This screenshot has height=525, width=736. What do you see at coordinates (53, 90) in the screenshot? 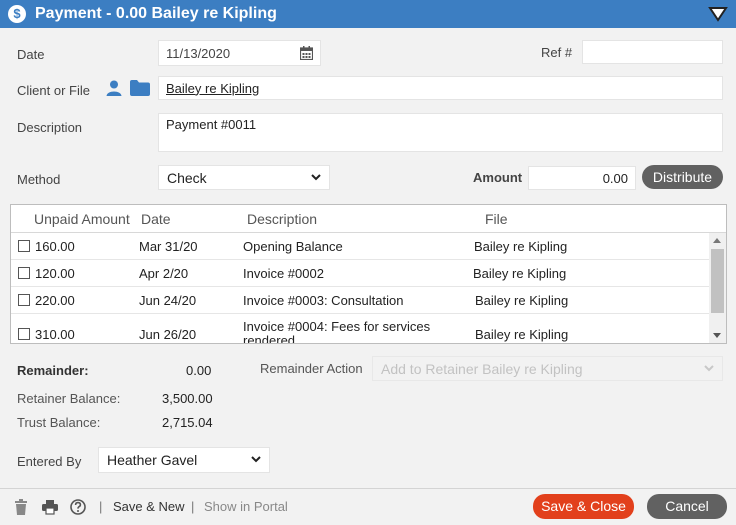
I see `client-label: Client or File` at bounding box center [53, 90].